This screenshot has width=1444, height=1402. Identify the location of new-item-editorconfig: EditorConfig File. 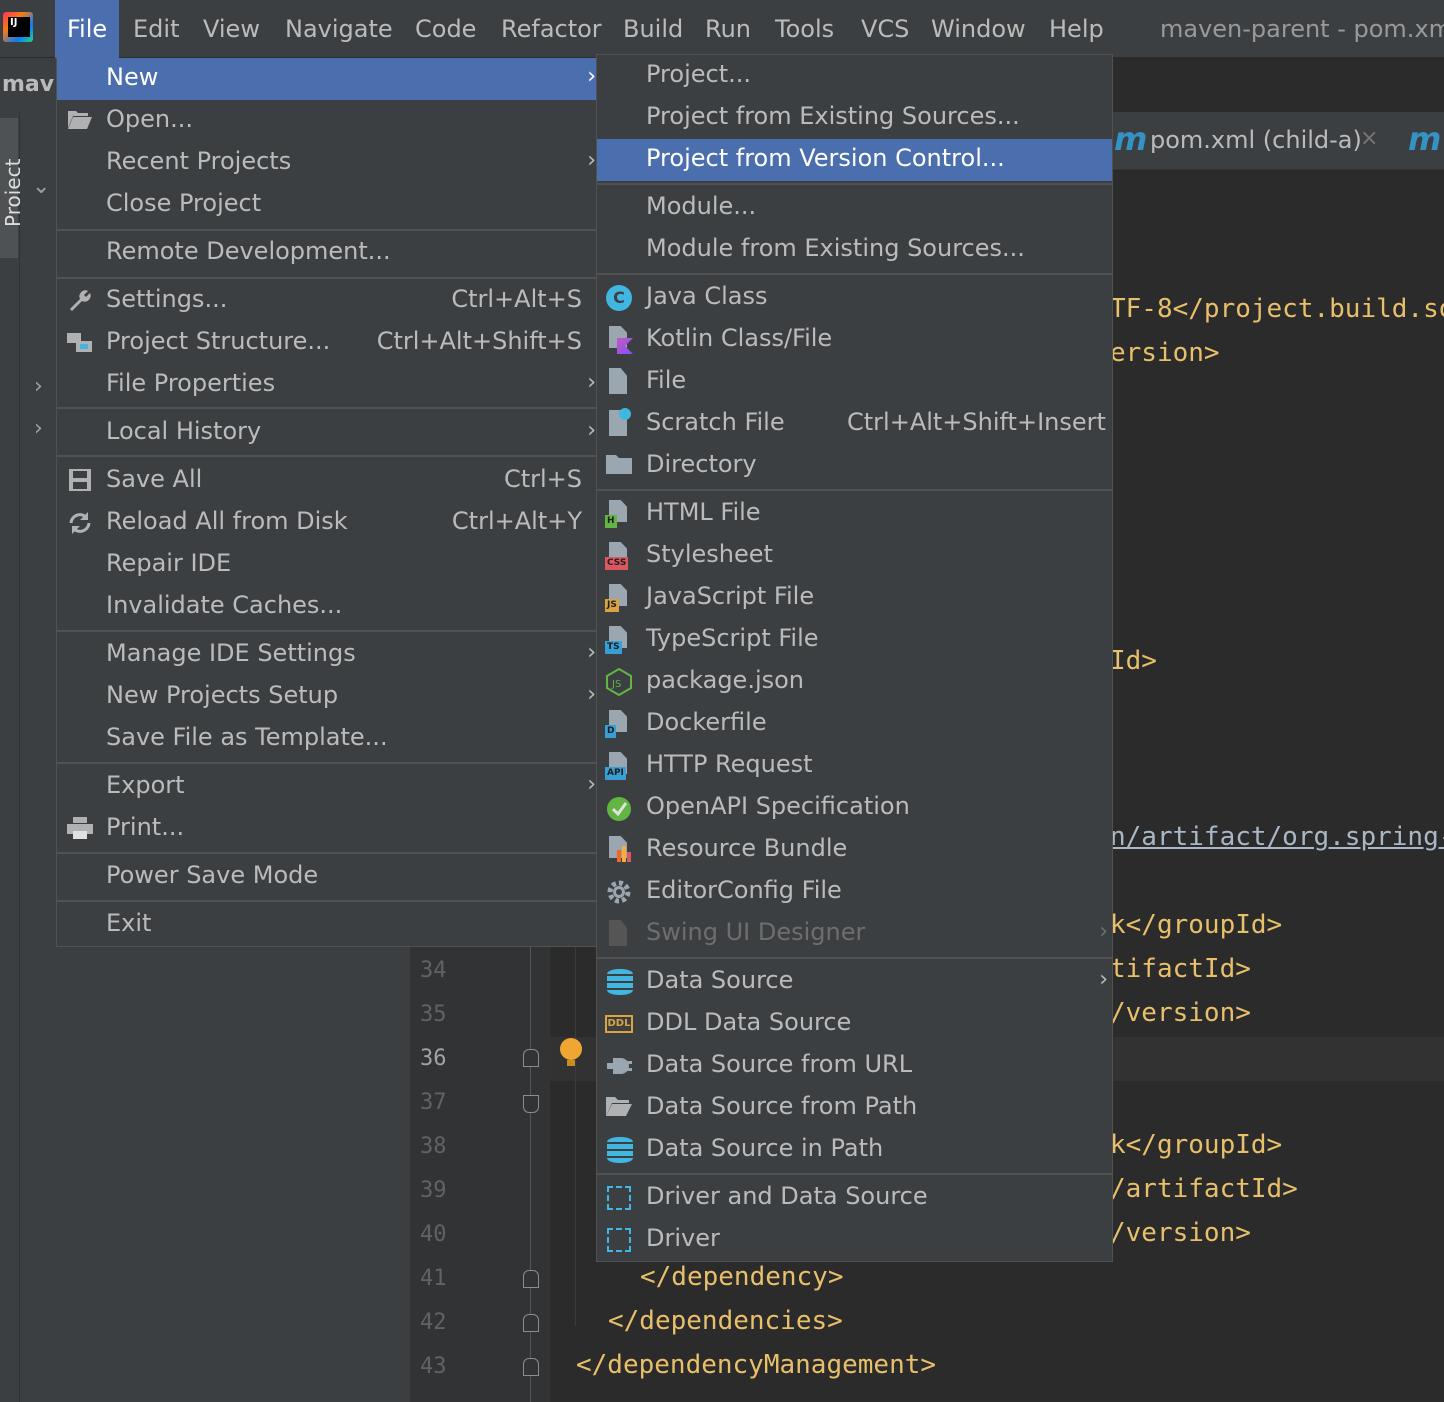
(854, 892).